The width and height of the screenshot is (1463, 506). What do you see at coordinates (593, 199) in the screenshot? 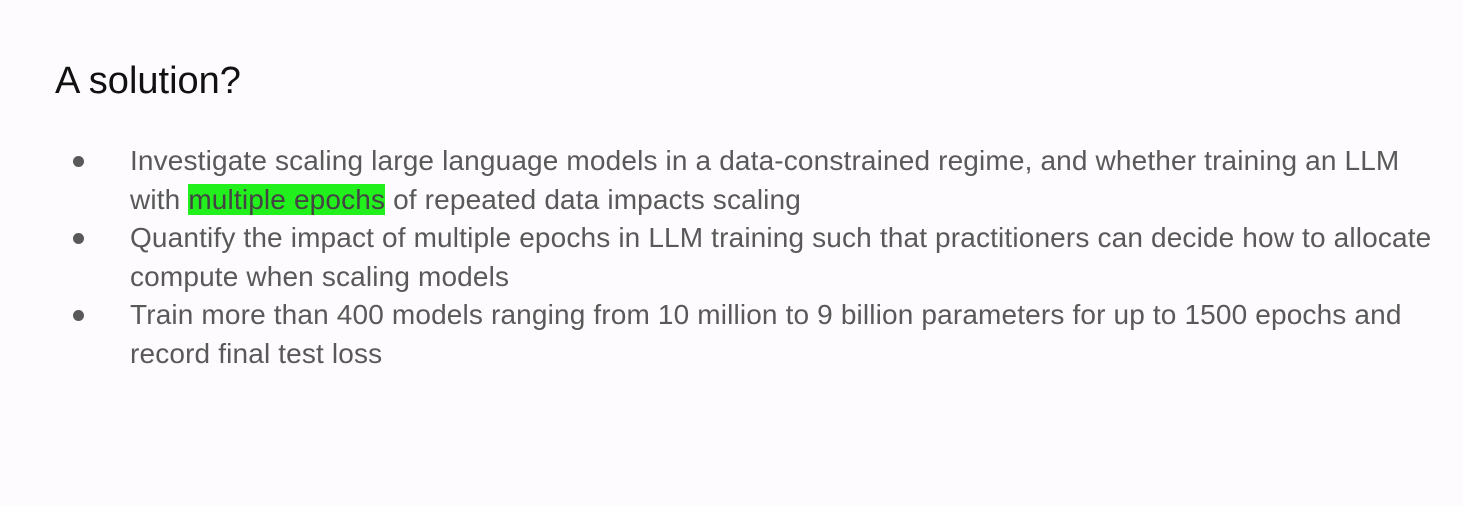
I see `bullet-text-after: of repeated data impacts scaling` at bounding box center [593, 199].